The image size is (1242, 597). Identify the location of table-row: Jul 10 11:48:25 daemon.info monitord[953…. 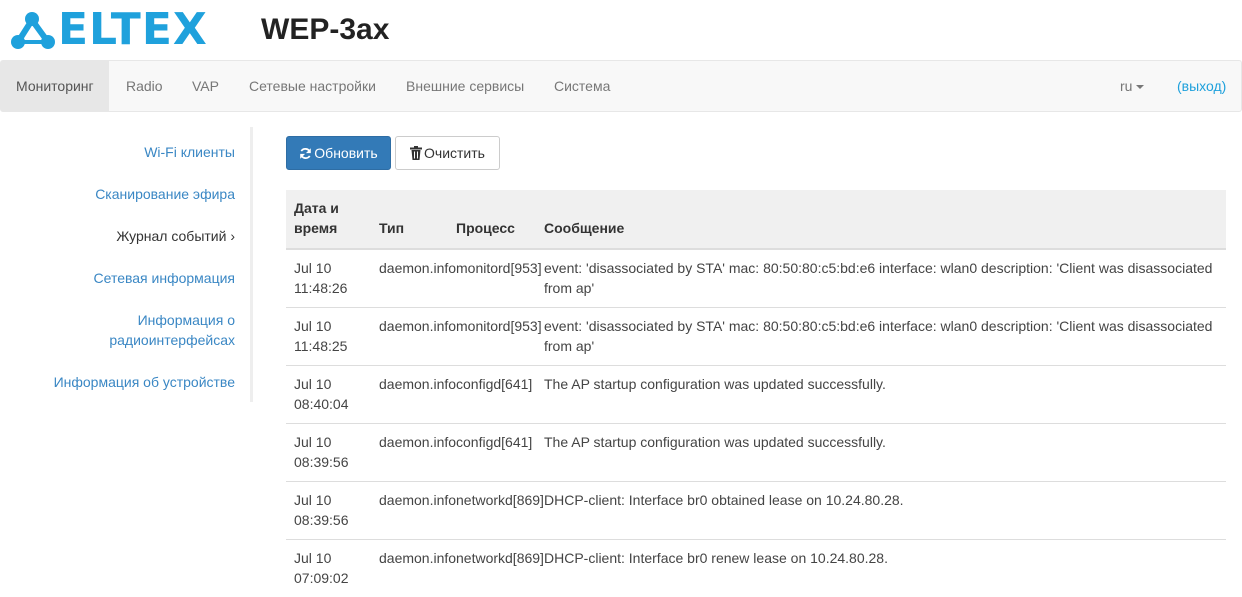
(756, 337).